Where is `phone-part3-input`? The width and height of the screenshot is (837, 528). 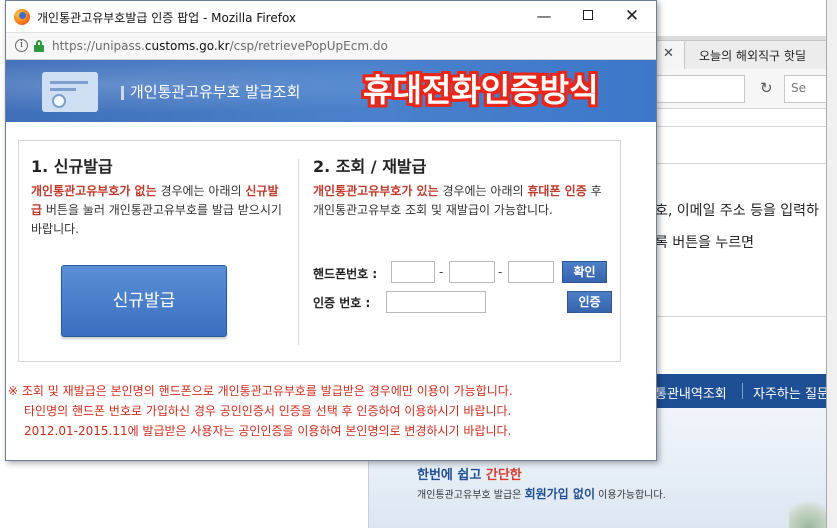
phone-part3-input is located at coordinates (531, 272).